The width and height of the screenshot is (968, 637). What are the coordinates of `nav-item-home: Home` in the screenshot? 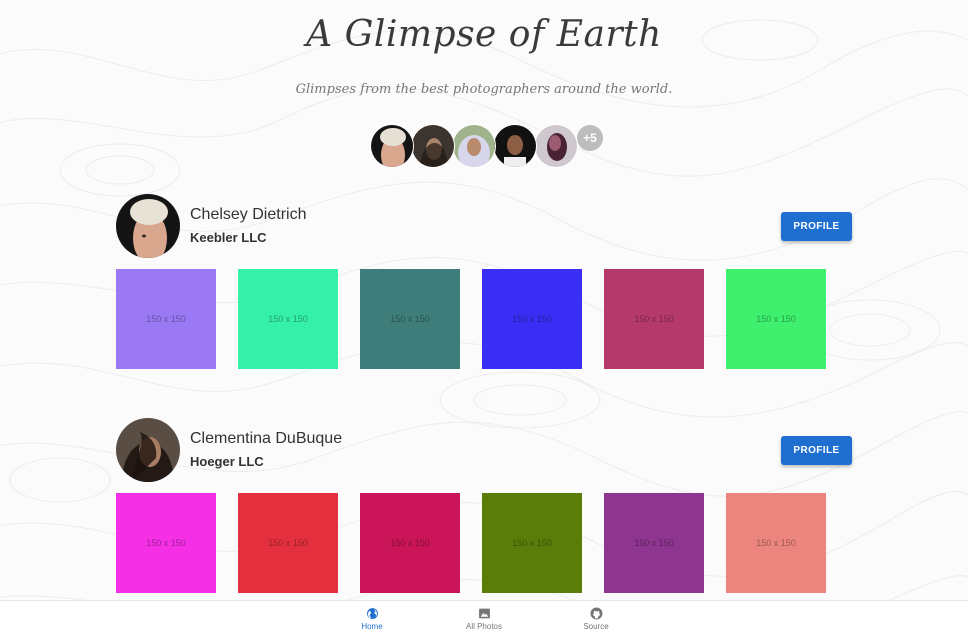 It's located at (372, 619).